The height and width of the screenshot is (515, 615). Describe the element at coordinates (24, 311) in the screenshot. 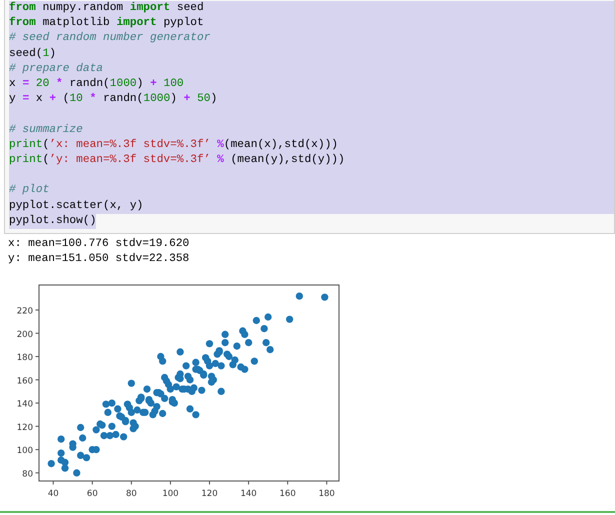

I see `tick-label: 220` at that location.